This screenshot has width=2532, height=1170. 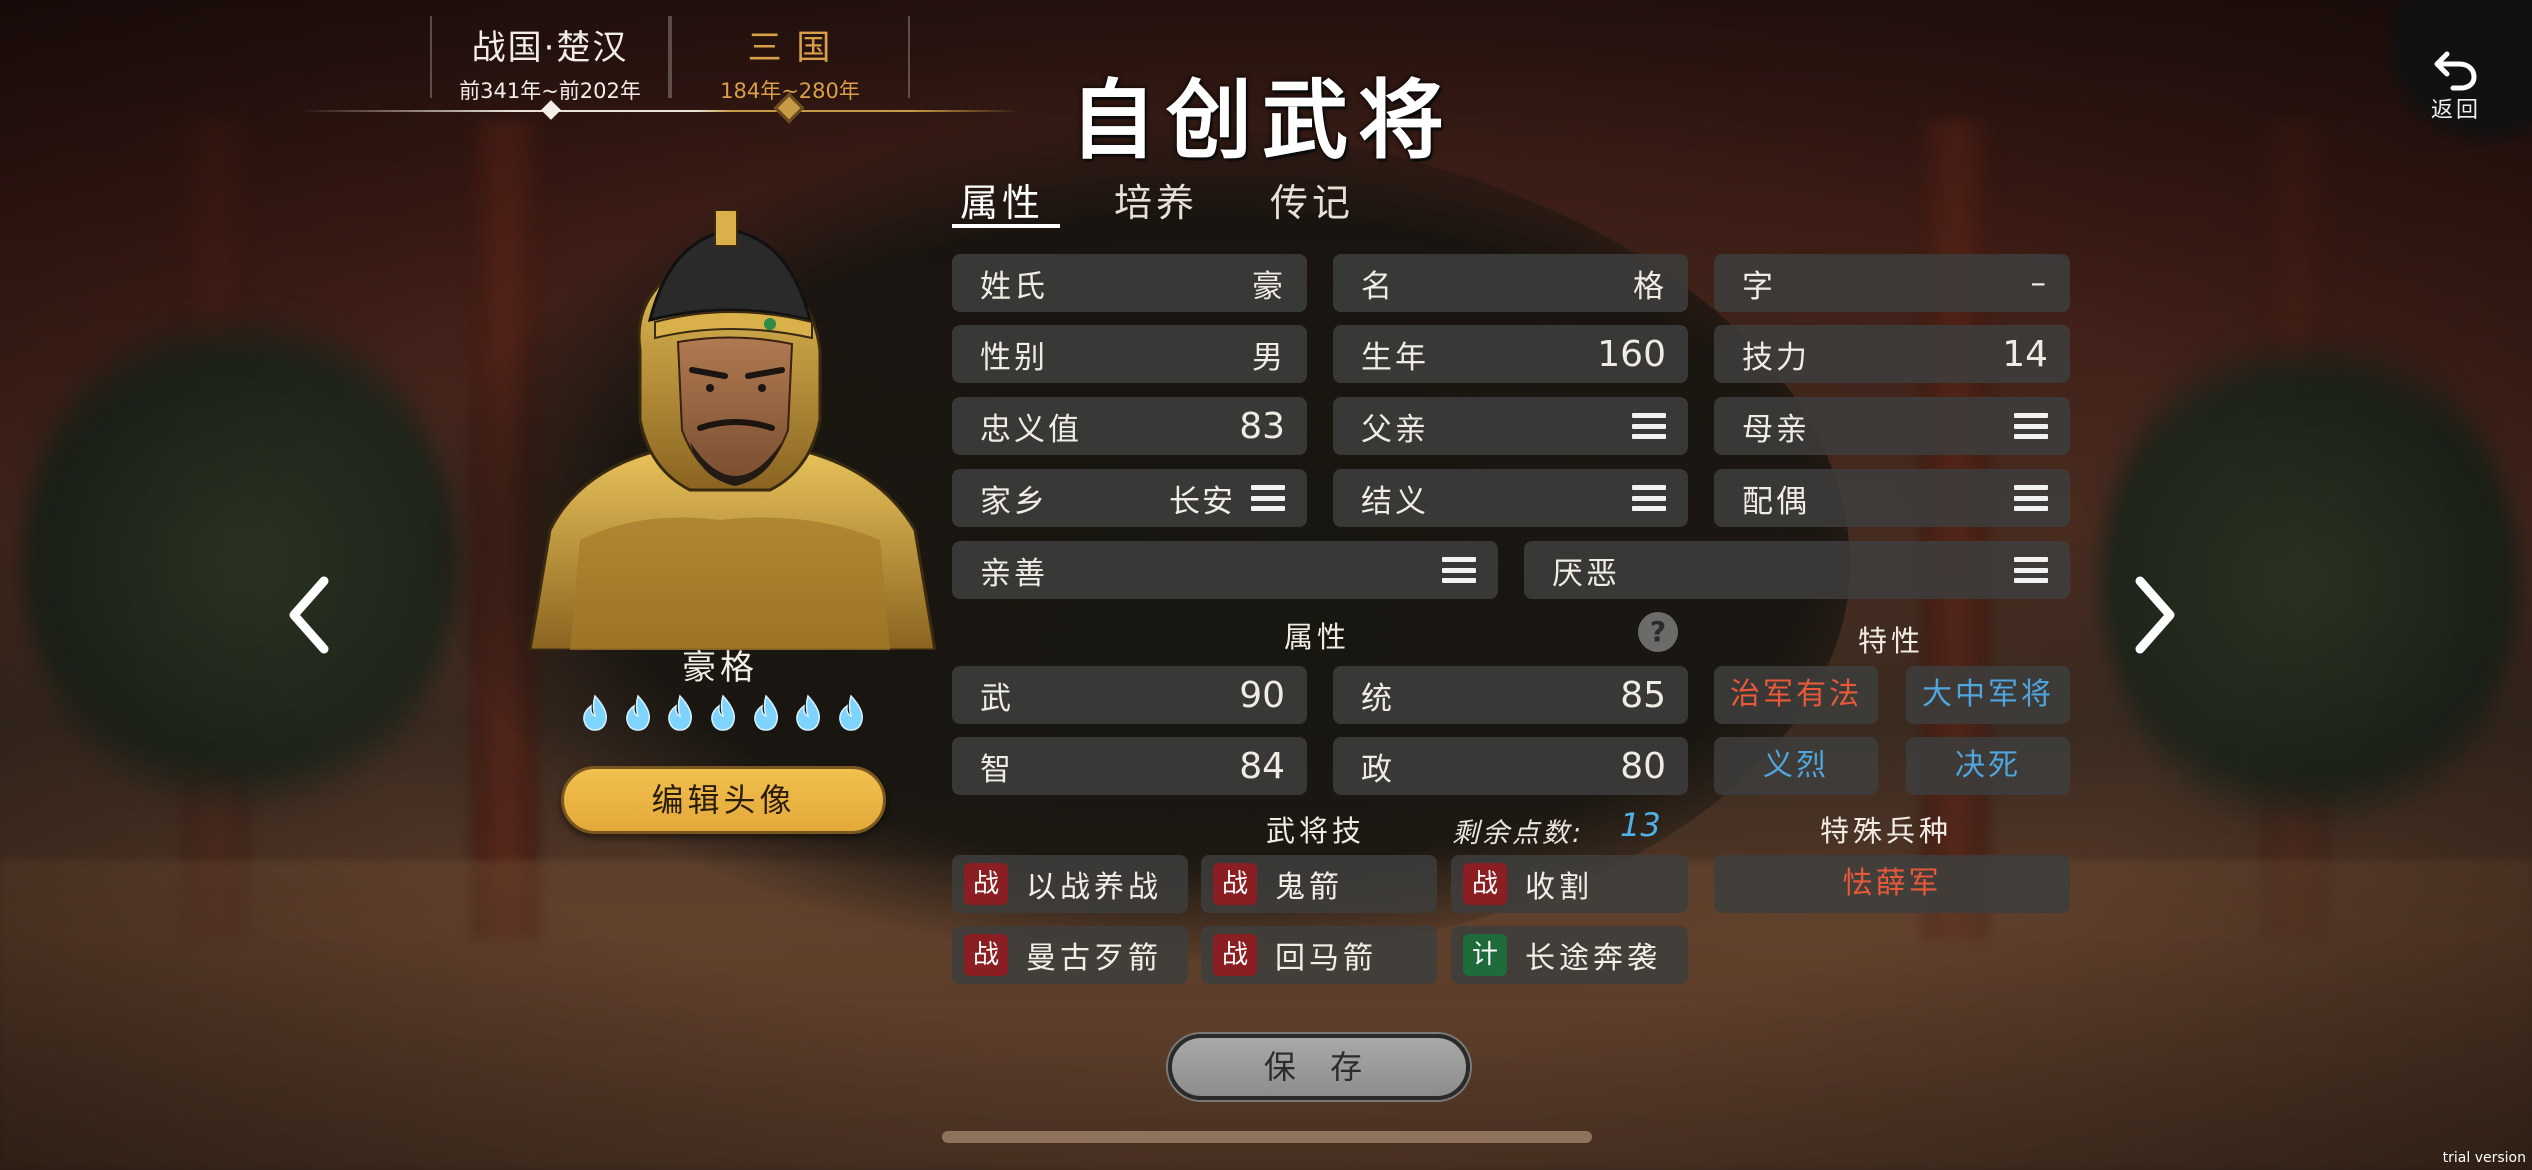 What do you see at coordinates (1796, 766) in the screenshot?
I see `trait-tag: 义烈` at bounding box center [1796, 766].